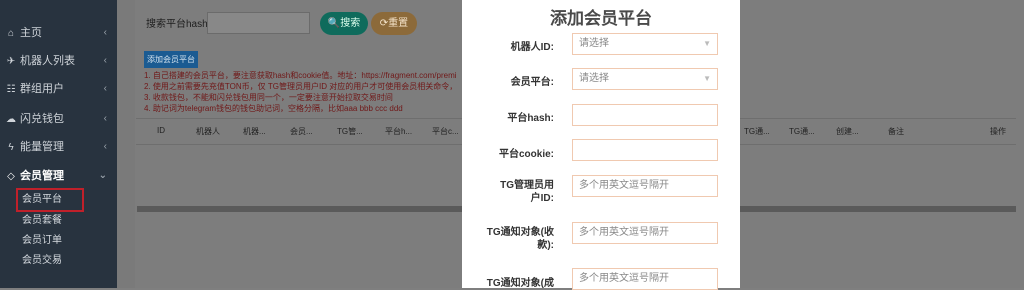 This screenshot has width=1024, height=290. I want to click on tg-notify-other-input: 多个用英文逗号隔开, so click(645, 279).